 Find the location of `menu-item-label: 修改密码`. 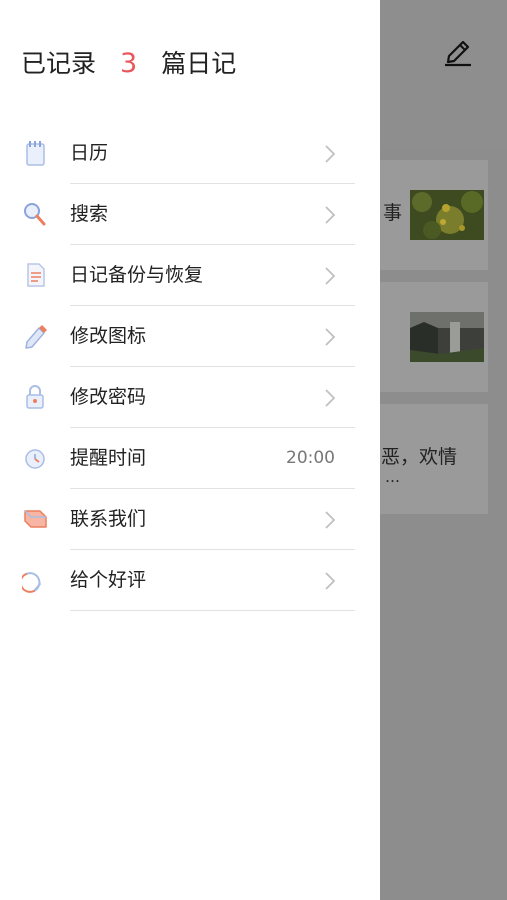

menu-item-label: 修改密码 is located at coordinates (108, 397).